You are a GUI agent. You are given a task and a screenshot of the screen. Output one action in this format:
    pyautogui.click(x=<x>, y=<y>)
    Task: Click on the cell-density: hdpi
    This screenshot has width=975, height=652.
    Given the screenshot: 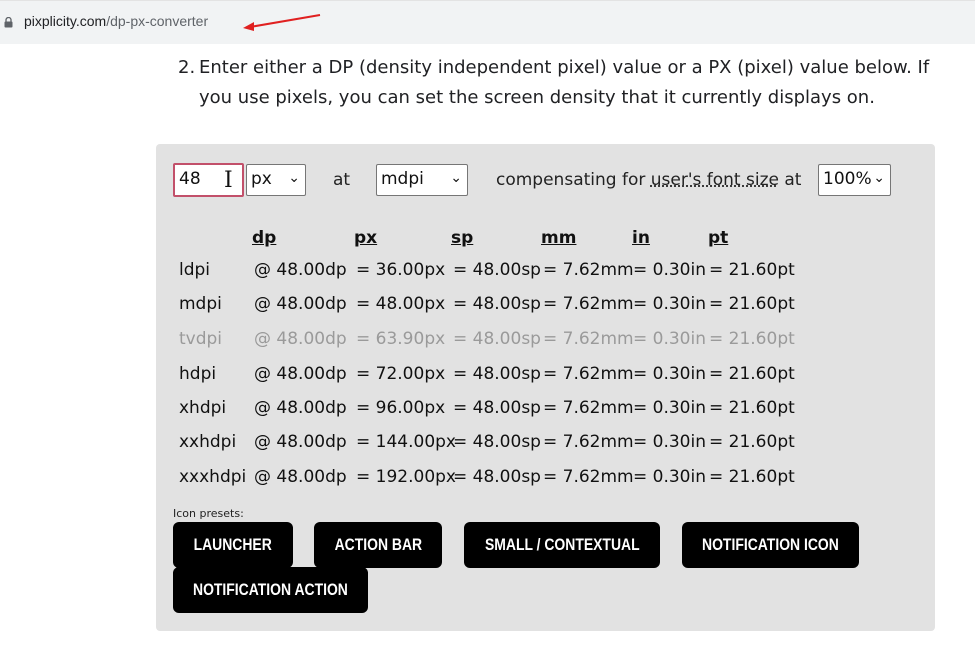 What is the action you would take?
    pyautogui.click(x=198, y=374)
    